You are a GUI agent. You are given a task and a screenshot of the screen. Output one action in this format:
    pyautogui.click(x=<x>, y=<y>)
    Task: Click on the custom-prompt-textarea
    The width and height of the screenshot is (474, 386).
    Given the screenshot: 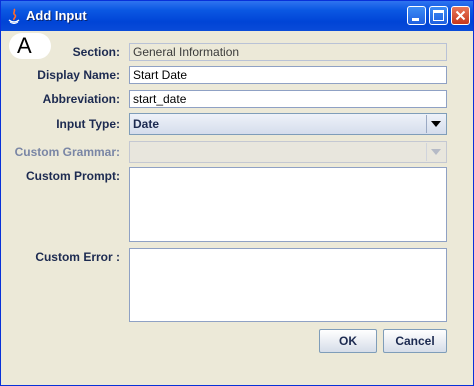 What is the action you would take?
    pyautogui.click(x=288, y=204)
    